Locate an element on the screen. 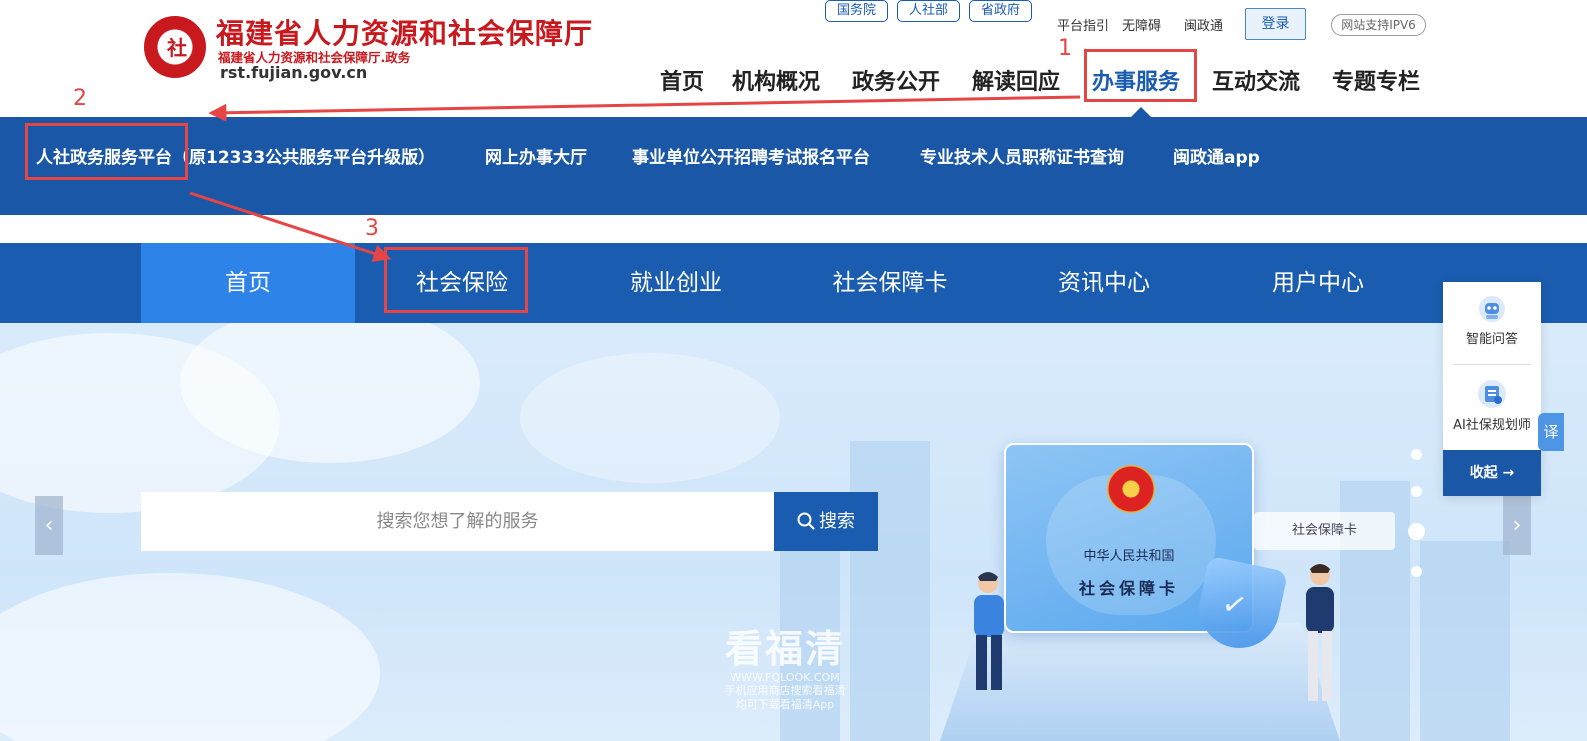  watermark-title: 看福清 is located at coordinates (784, 648).